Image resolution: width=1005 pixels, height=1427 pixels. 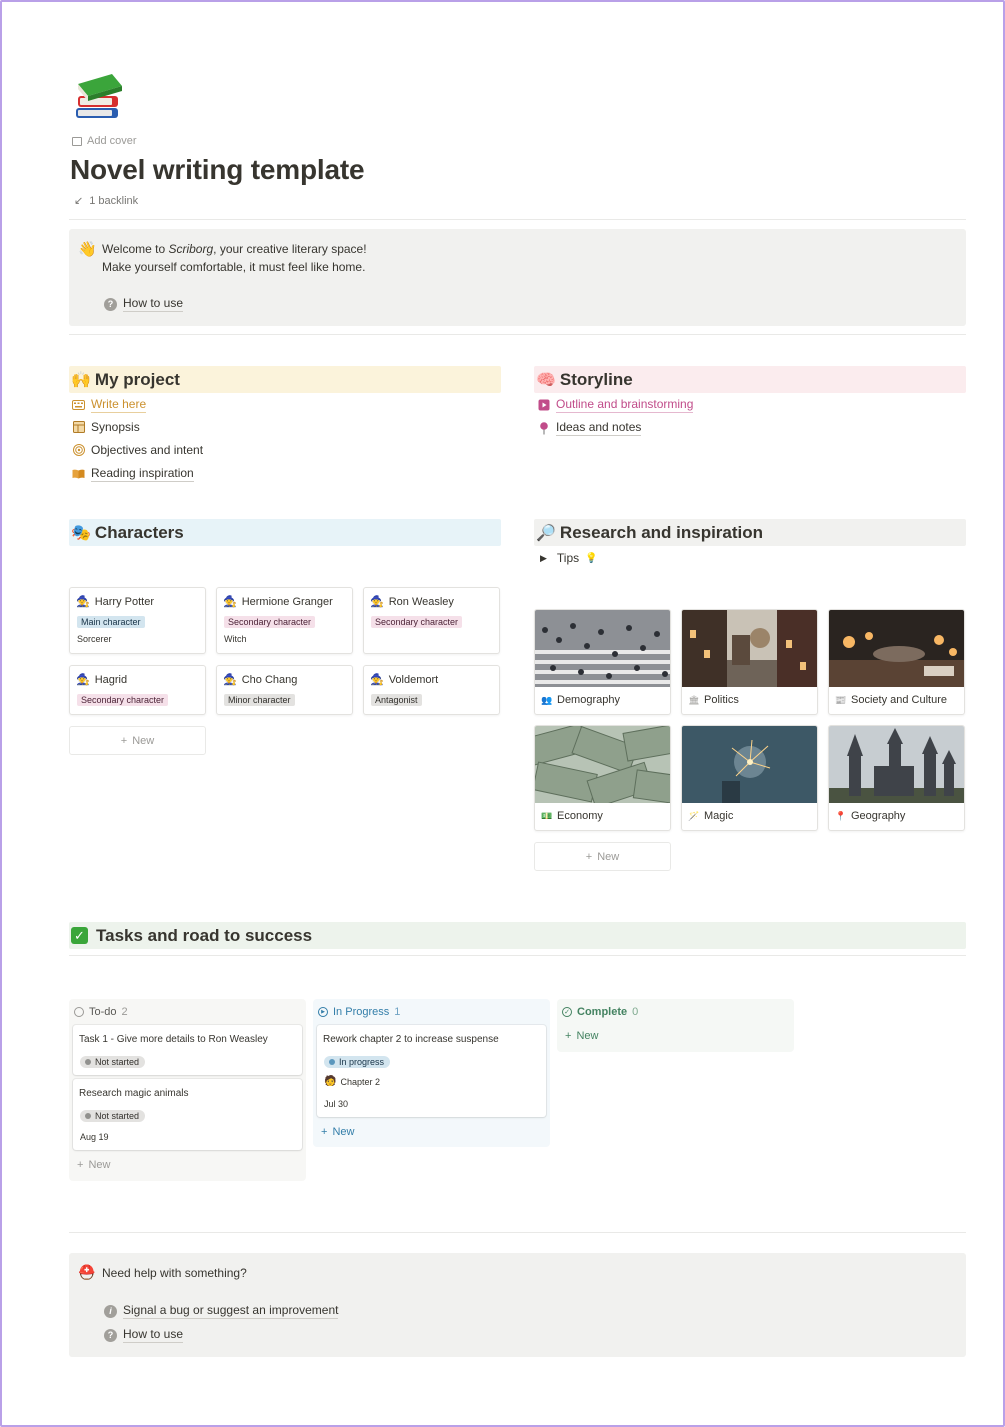 What do you see at coordinates (602, 778) in the screenshot?
I see `research-card: 💵 Economy` at bounding box center [602, 778].